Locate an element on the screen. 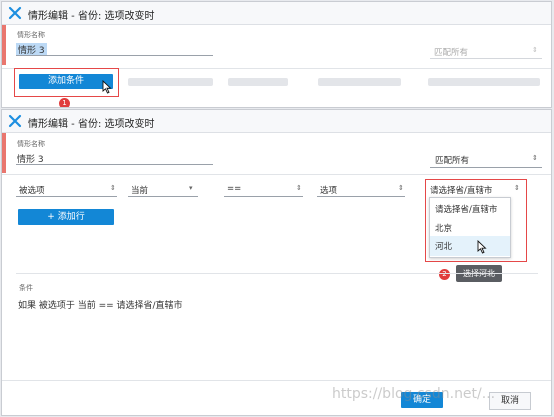 This screenshot has width=554, height=417. condition-scope-select: 当前 is located at coordinates (139, 190).